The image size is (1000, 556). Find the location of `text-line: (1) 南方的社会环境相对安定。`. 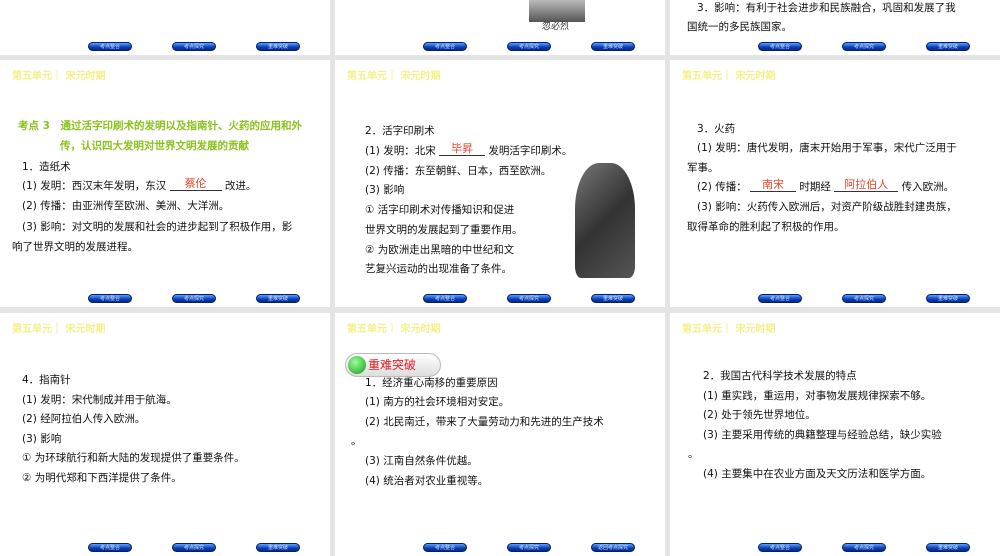

text-line: (1) 南方的社会环境相对安定。 is located at coordinates (437, 402).